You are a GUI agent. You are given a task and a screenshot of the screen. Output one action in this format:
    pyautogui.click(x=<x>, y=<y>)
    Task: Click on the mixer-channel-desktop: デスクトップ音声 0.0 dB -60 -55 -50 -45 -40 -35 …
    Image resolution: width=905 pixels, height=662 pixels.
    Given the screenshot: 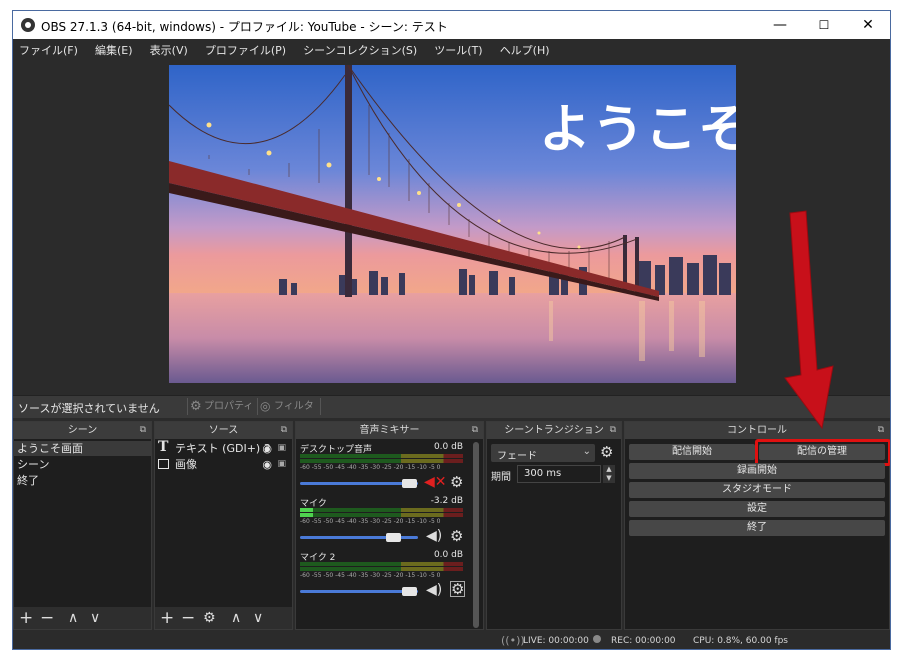 What is the action you would take?
    pyautogui.click(x=381, y=471)
    